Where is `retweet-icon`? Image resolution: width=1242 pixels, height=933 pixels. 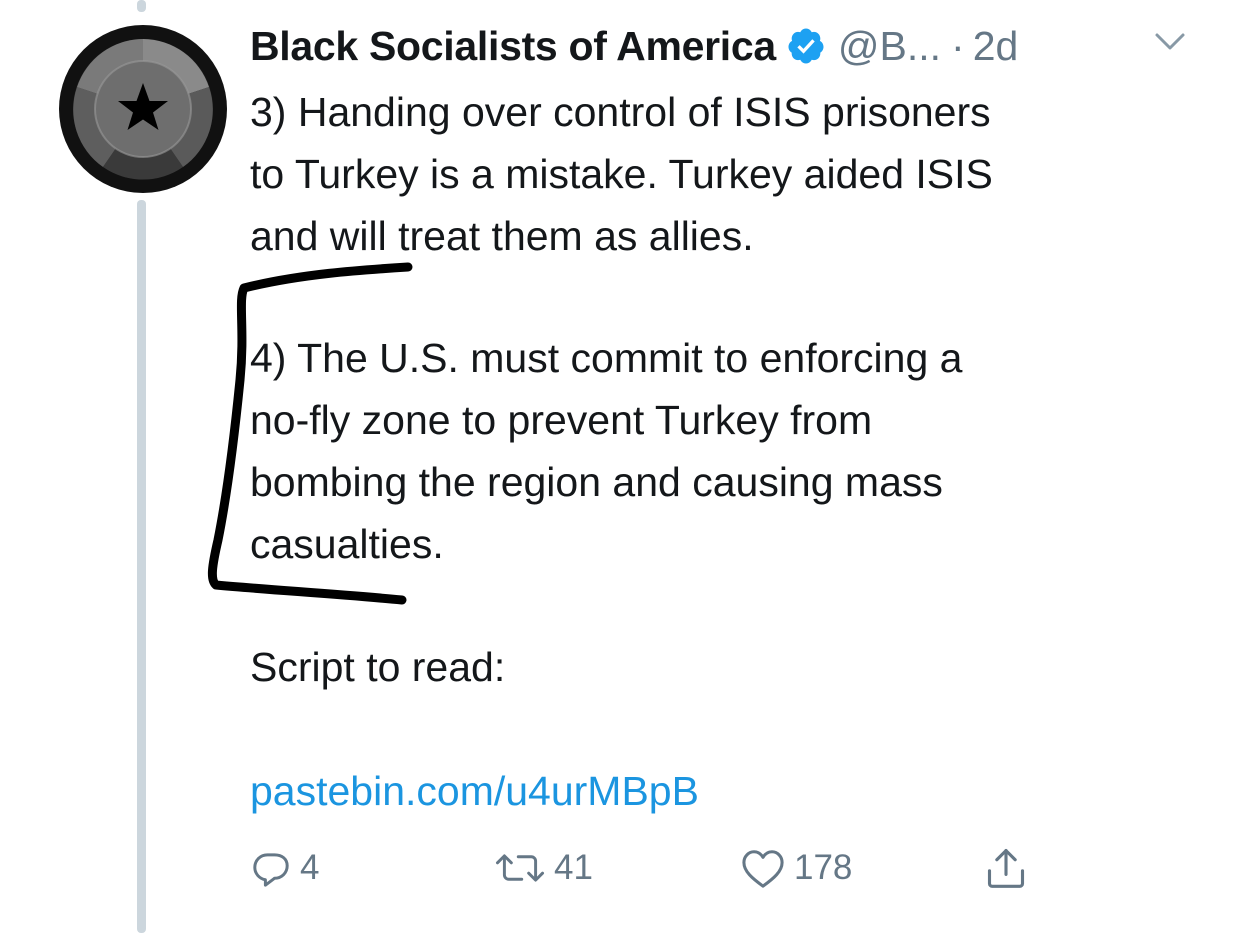
retweet-icon is located at coordinates (520, 868).